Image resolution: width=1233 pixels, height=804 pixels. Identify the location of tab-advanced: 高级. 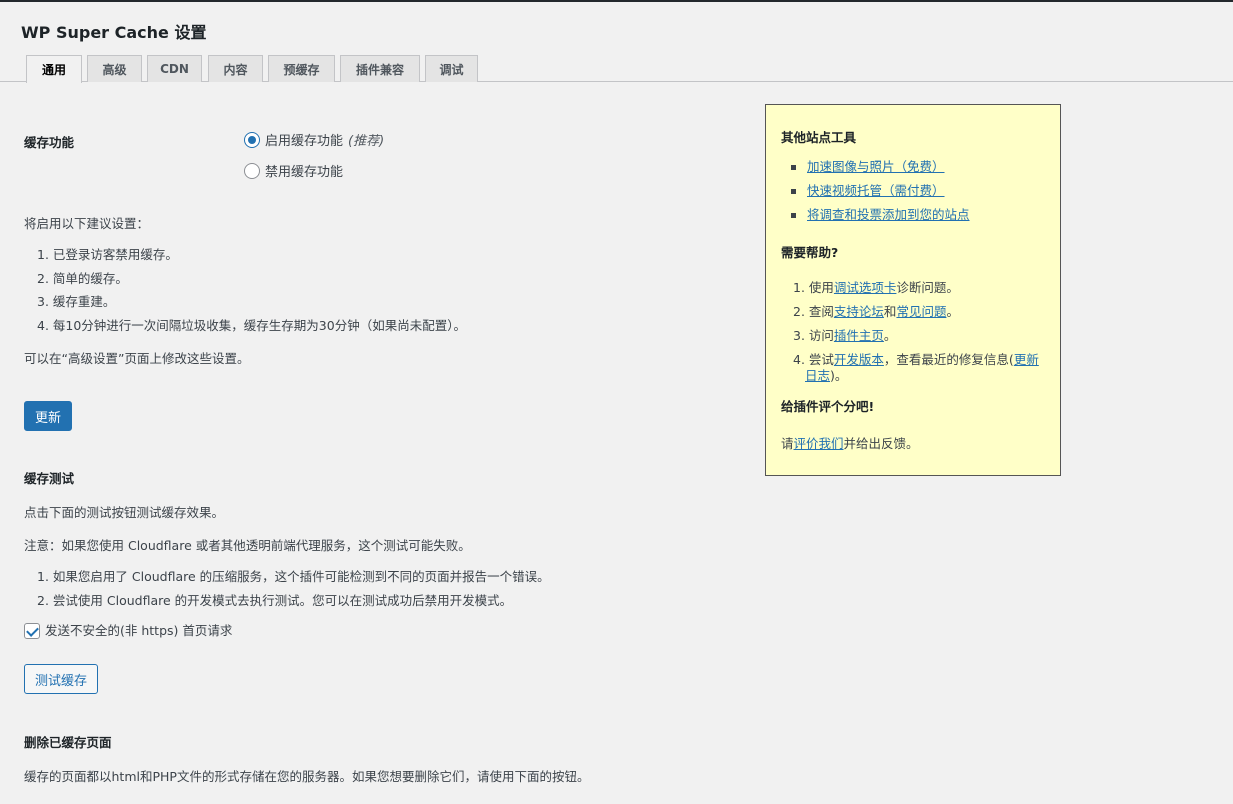
(114, 68).